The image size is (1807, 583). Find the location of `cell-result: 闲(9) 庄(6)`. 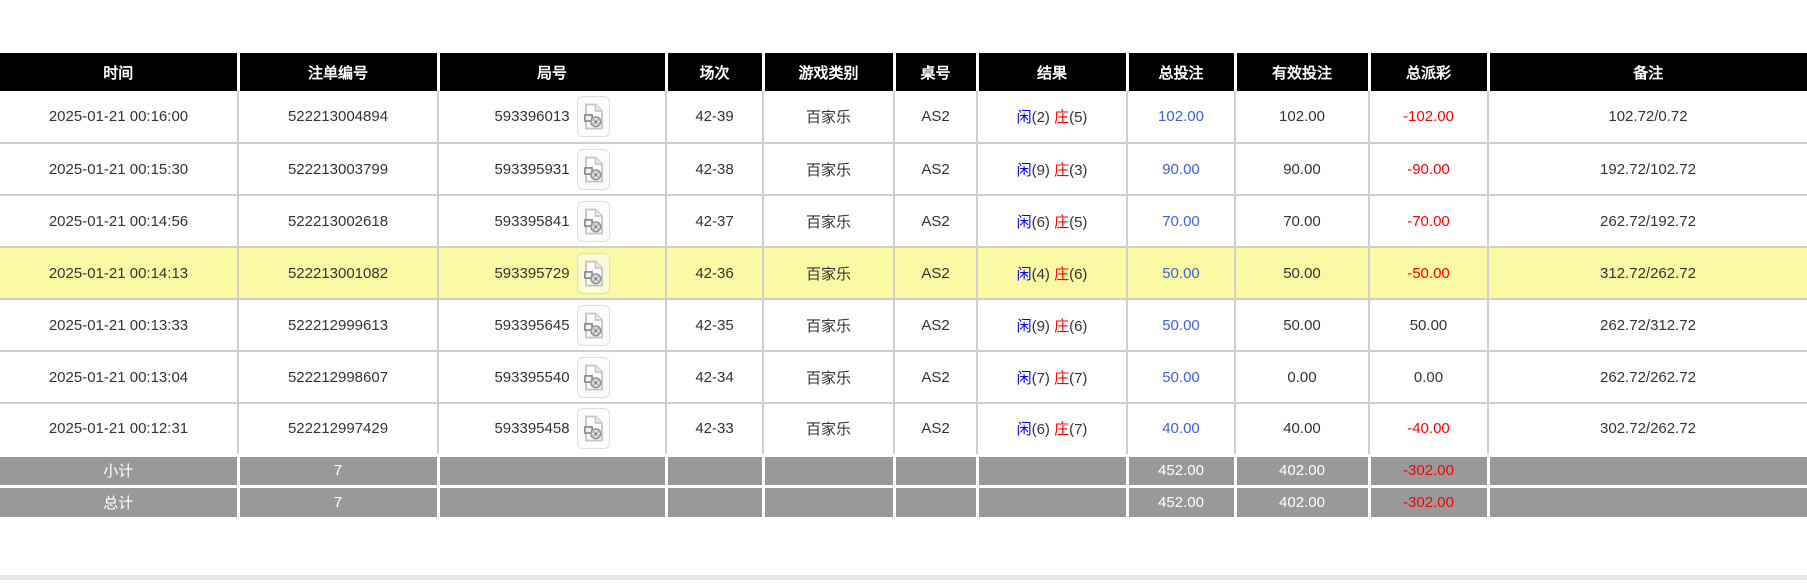

cell-result: 闲(9) 庄(6) is located at coordinates (1052, 325).